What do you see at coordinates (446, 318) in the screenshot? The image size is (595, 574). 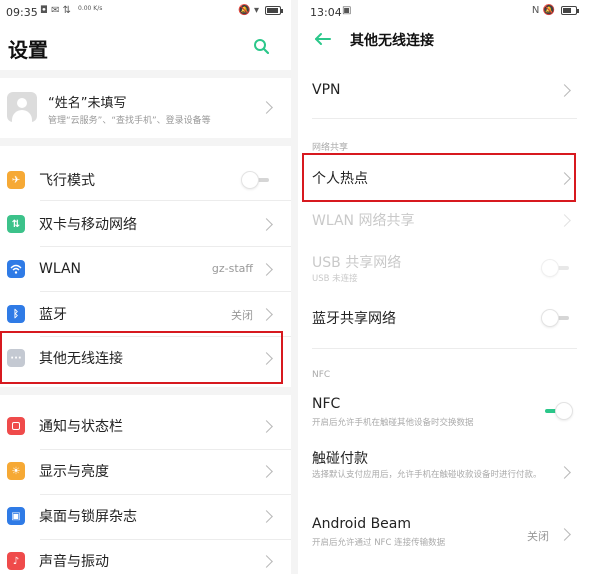 I see `list-item-bluetooth-sharing: 蓝牙共享网络` at bounding box center [446, 318].